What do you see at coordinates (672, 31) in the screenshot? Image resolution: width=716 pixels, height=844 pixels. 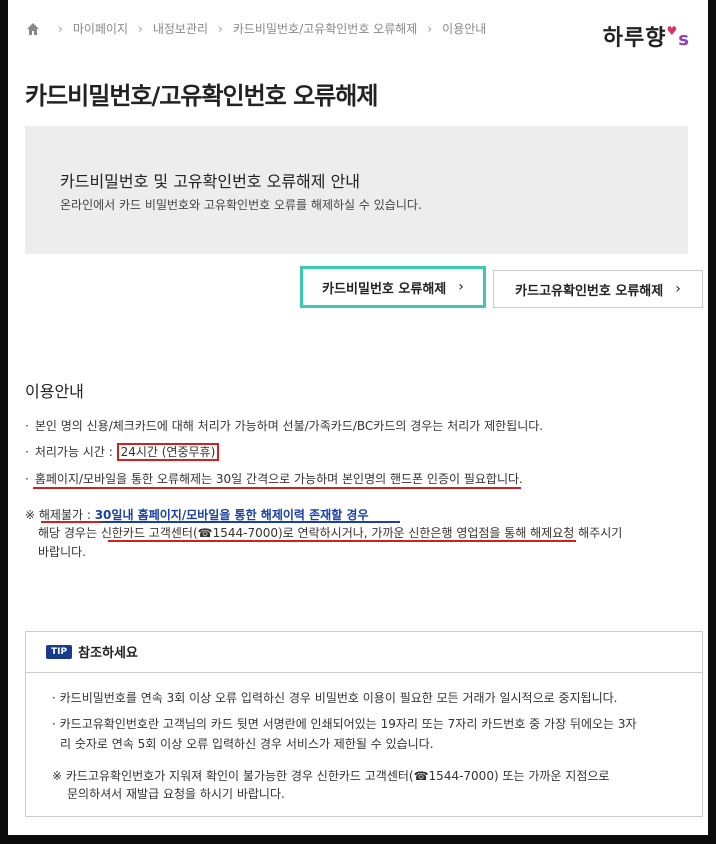 I see `heart-icon: ♥` at bounding box center [672, 31].